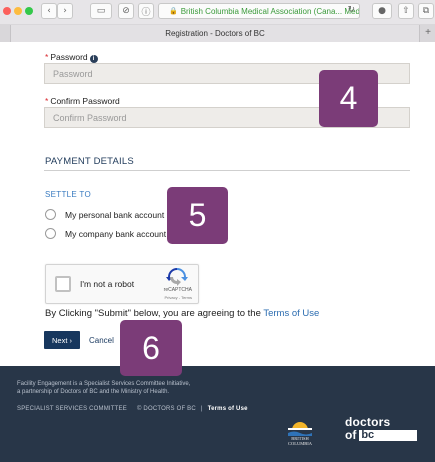 The height and width of the screenshot is (462, 435). What do you see at coordinates (228, 409) in the screenshot?
I see `footer-terms-link: Terms of Use` at bounding box center [228, 409].